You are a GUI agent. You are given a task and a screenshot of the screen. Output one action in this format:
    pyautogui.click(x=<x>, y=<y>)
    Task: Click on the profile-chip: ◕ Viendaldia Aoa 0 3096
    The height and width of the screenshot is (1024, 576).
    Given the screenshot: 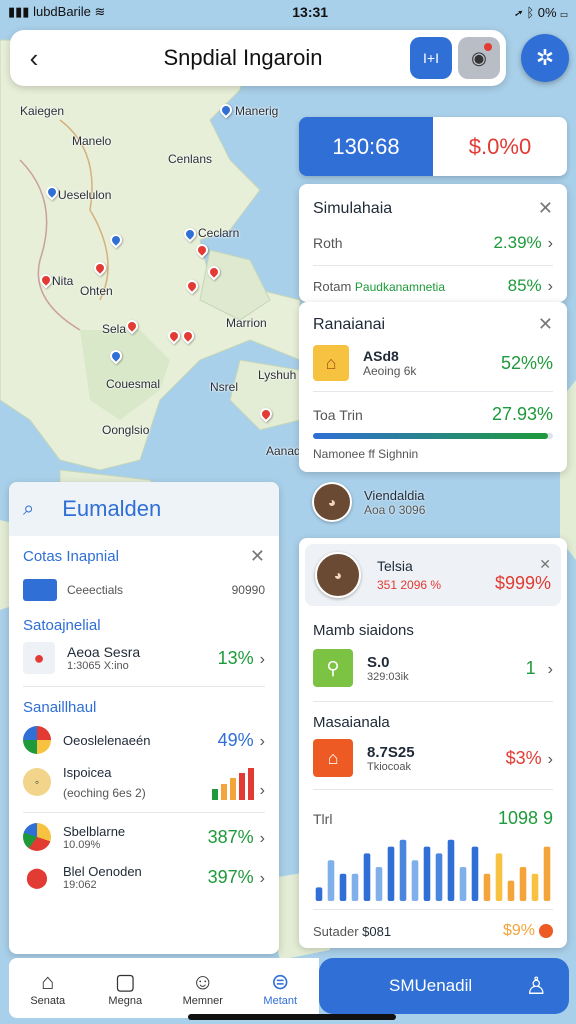 What is the action you would take?
    pyautogui.click(x=368, y=502)
    